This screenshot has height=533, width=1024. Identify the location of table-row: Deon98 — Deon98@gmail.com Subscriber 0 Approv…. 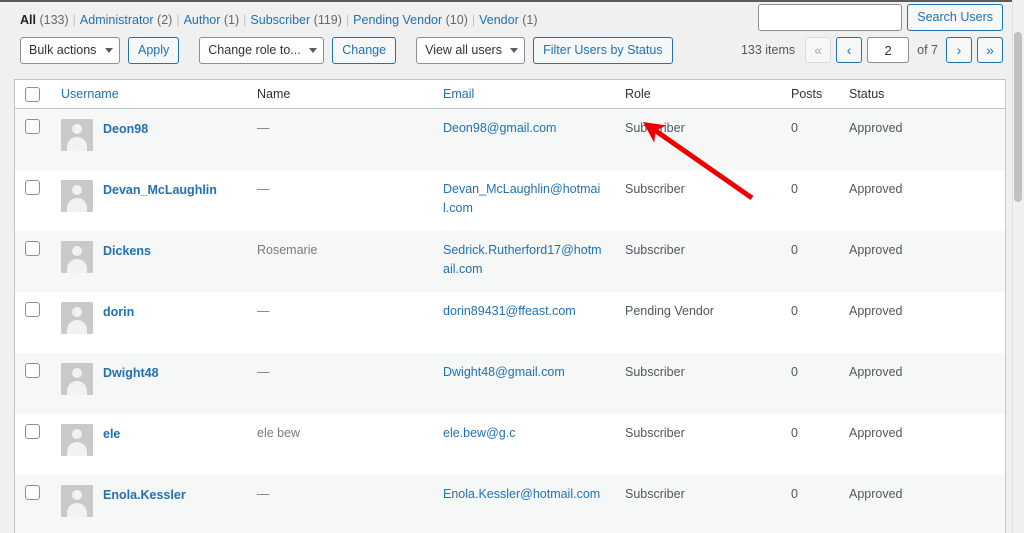
(510, 139).